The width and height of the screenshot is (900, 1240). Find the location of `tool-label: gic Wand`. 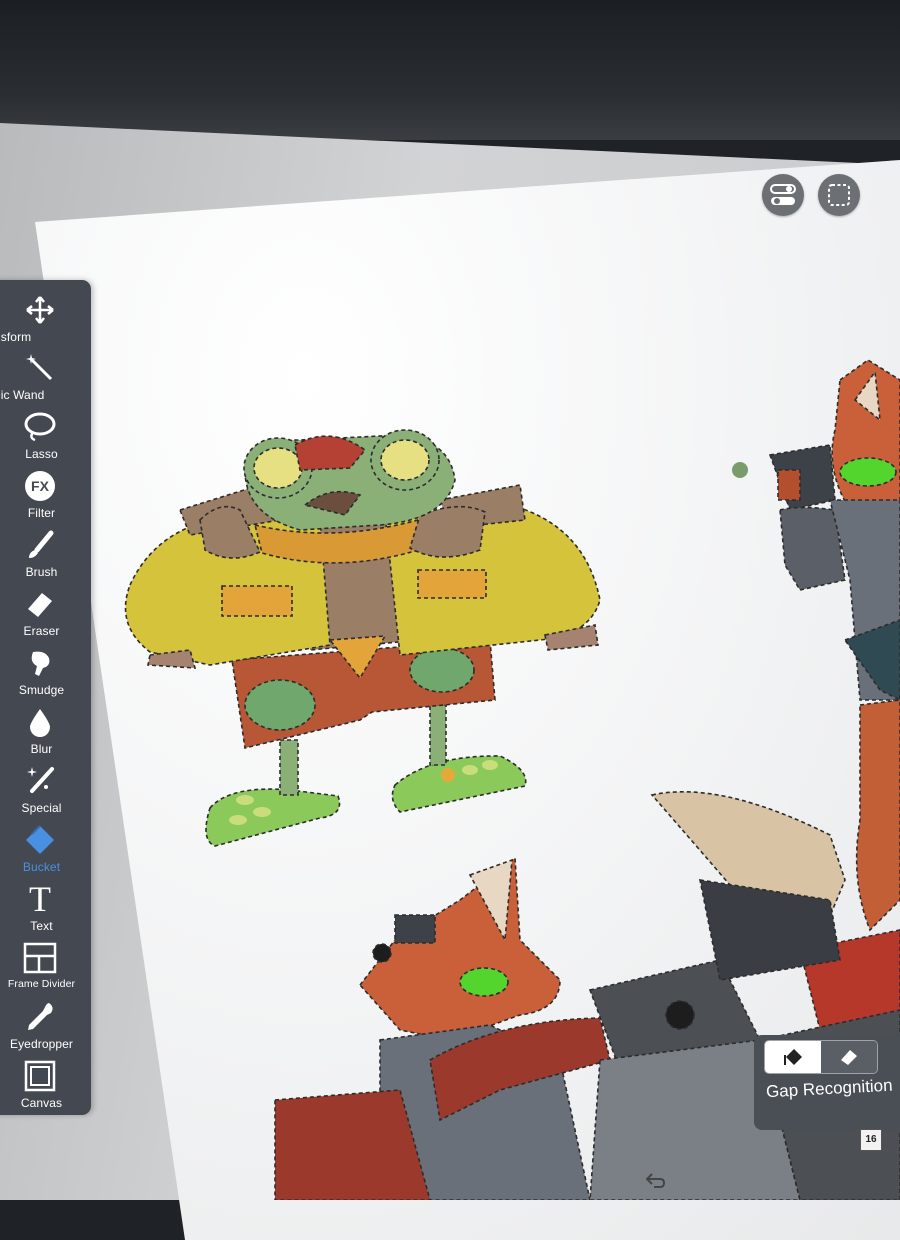

tool-label: gic Wand is located at coordinates (22, 395).